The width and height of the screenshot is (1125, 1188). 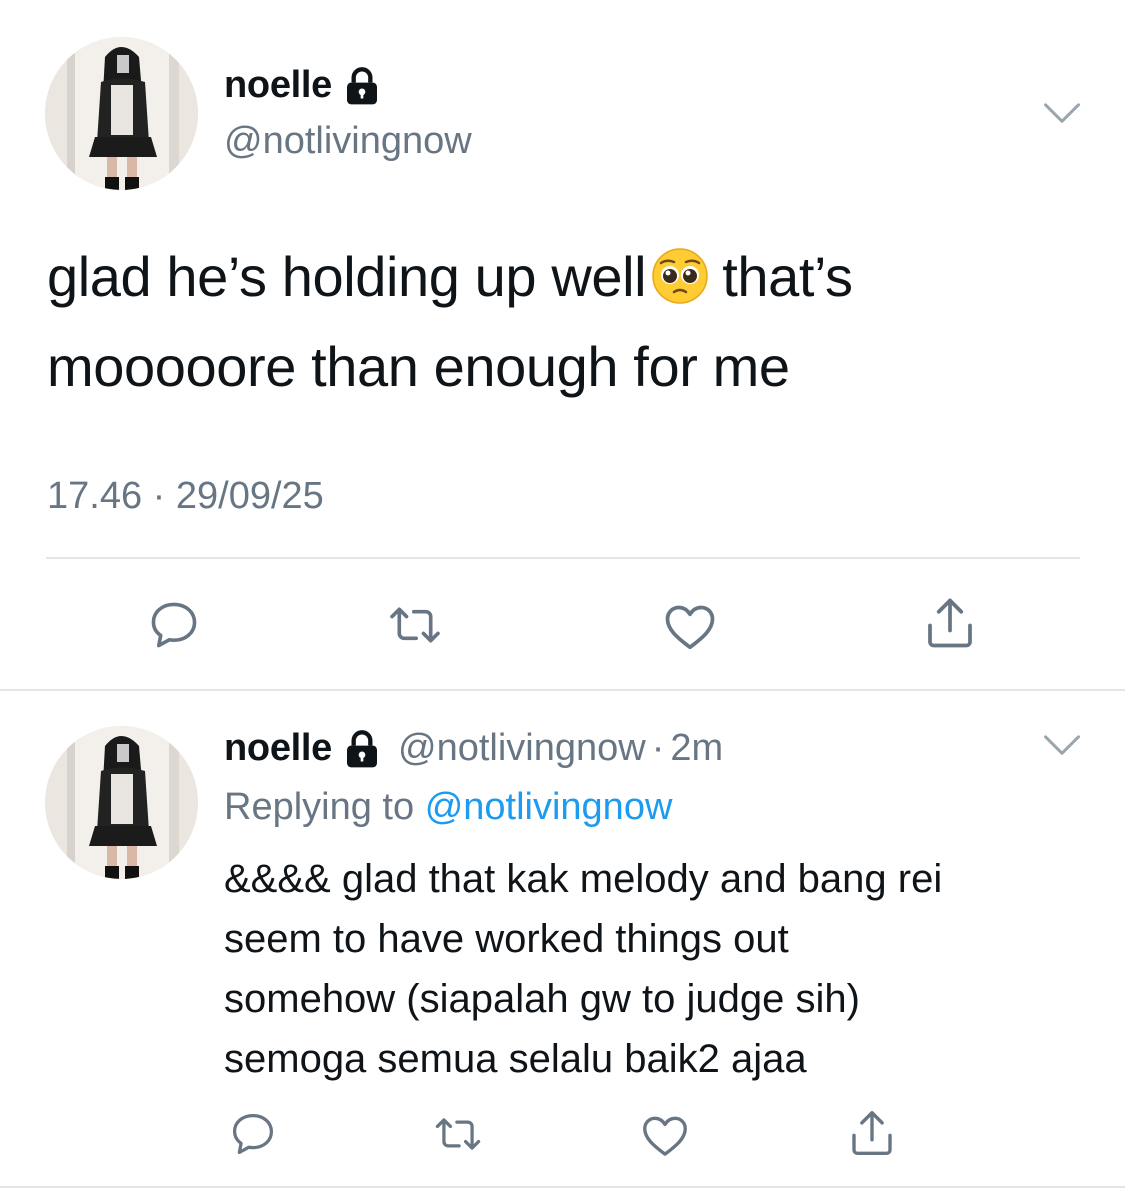 What do you see at coordinates (185, 496) in the screenshot?
I see `timestamp: 17.46 · 29/09/25` at bounding box center [185, 496].